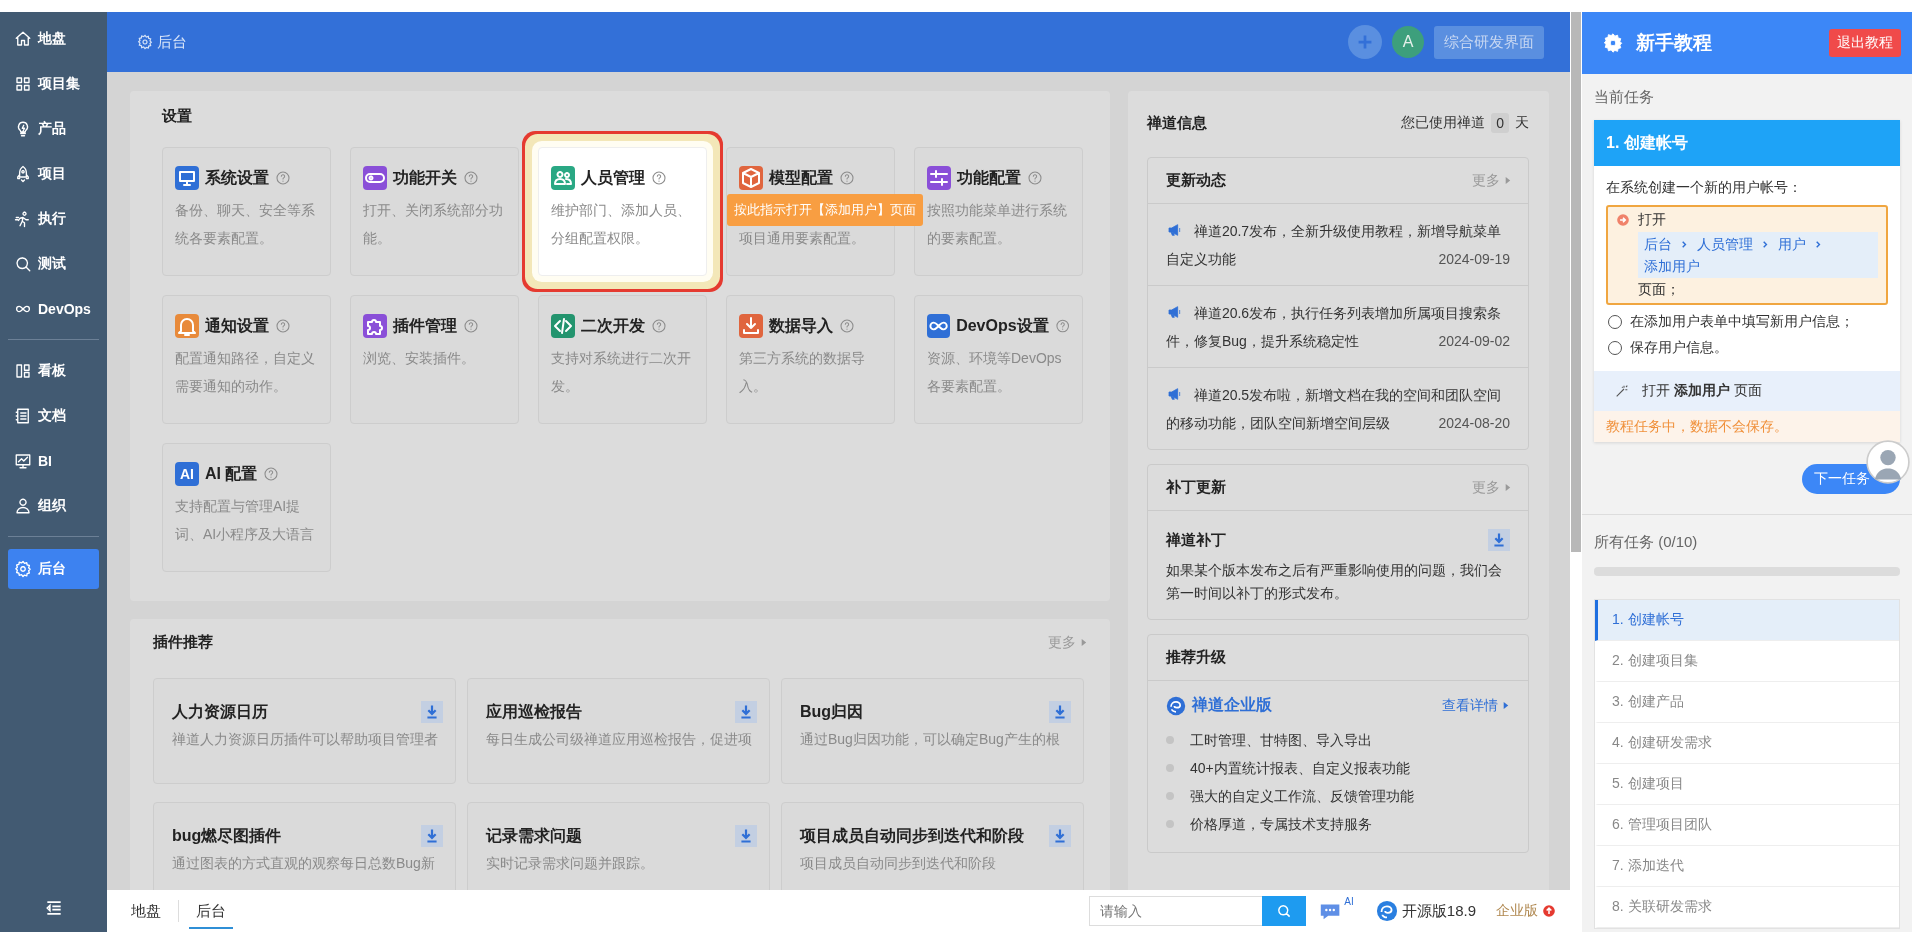 Image resolution: width=1912 pixels, height=932 pixels. What do you see at coordinates (618, 731) in the screenshot?
I see `plugin-card: 应用巡检报告 每日生成公司级禅道应用巡检报告，促进项` at bounding box center [618, 731].